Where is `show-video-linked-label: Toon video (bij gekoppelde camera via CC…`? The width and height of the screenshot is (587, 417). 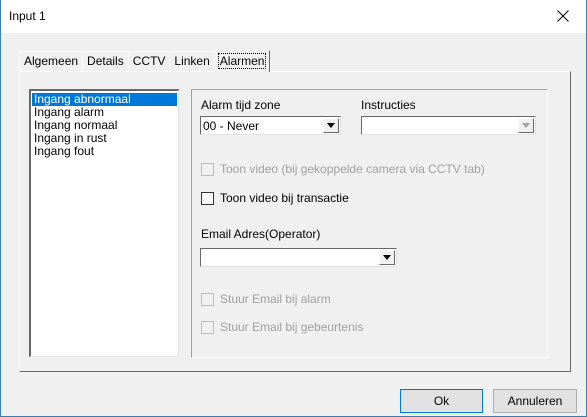
show-video-linked-label: Toon video (bij gekoppelde camera via CC… is located at coordinates (352, 169).